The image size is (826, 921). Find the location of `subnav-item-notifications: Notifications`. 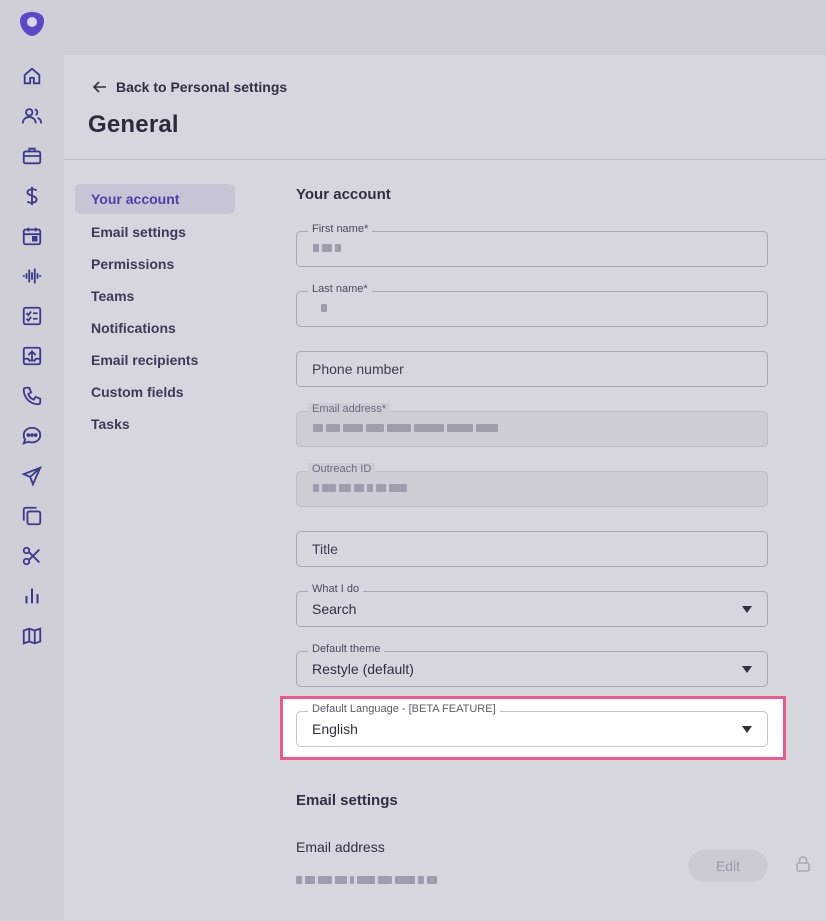

subnav-item-notifications: Notifications is located at coordinates (155, 328).